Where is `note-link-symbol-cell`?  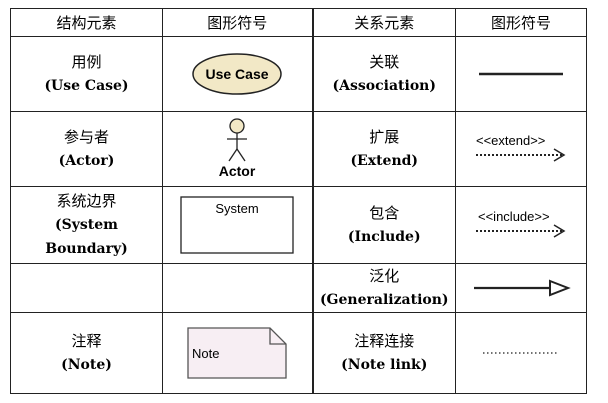 note-link-symbol-cell is located at coordinates (521, 353).